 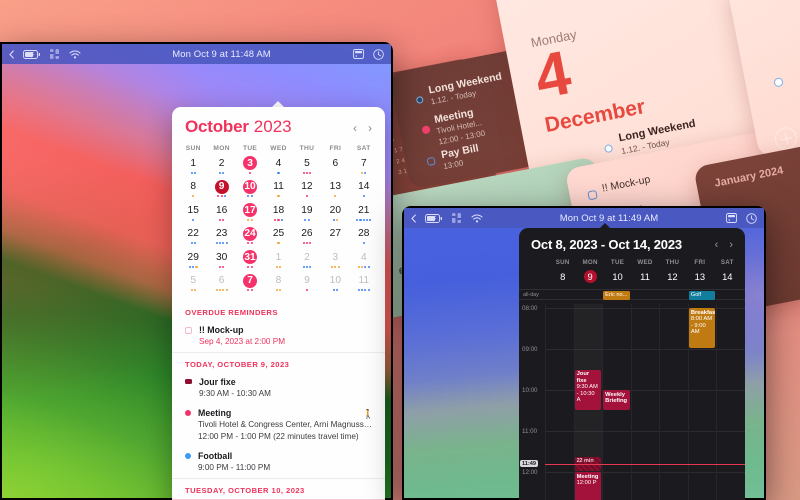 I want to click on week-day-cell: 13, so click(x=699, y=276).